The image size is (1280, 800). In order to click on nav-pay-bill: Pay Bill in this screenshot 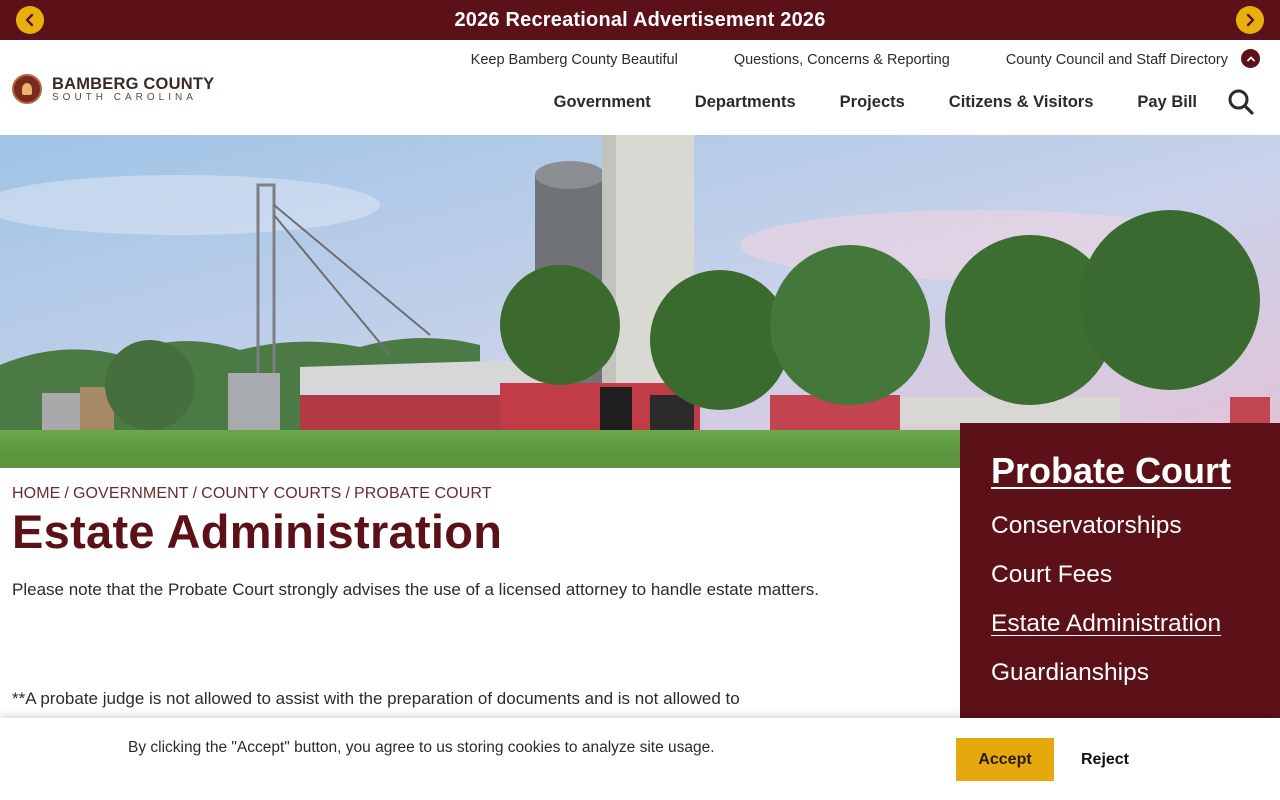, I will do `click(1167, 102)`.